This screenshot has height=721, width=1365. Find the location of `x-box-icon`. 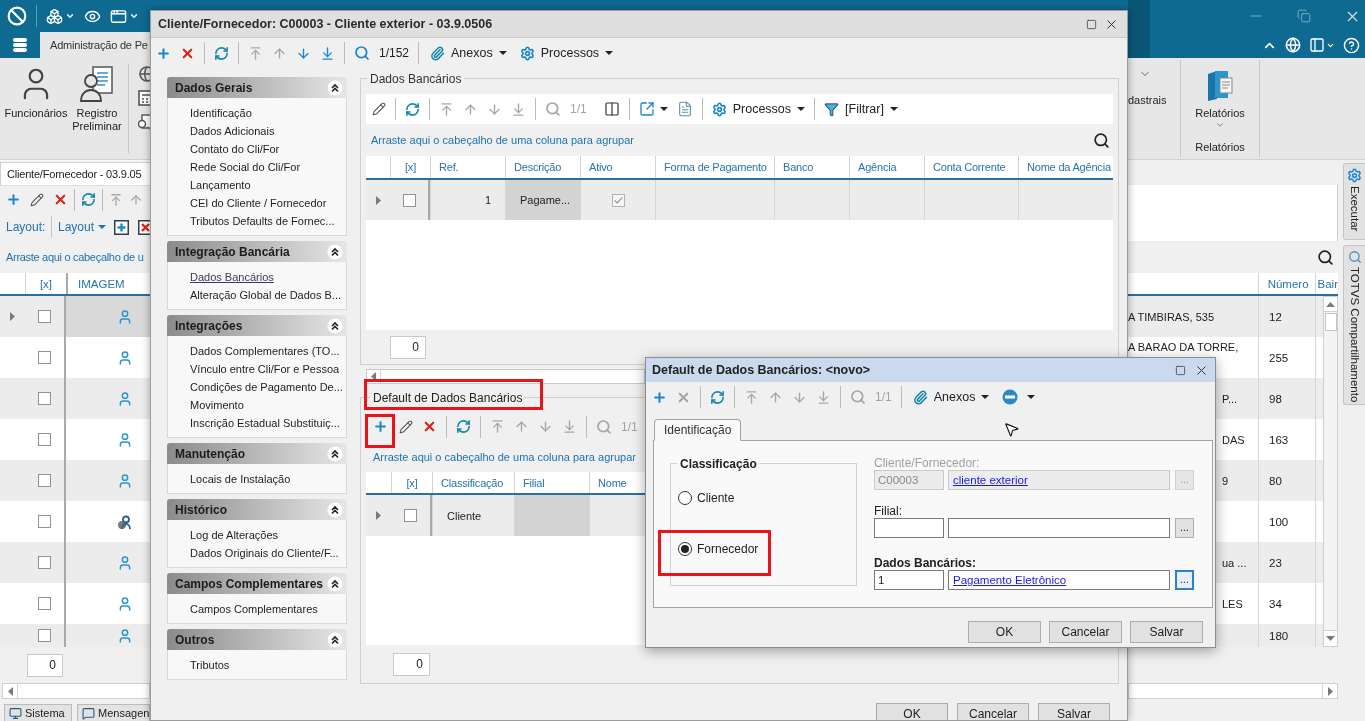

x-box-icon is located at coordinates (144, 227).